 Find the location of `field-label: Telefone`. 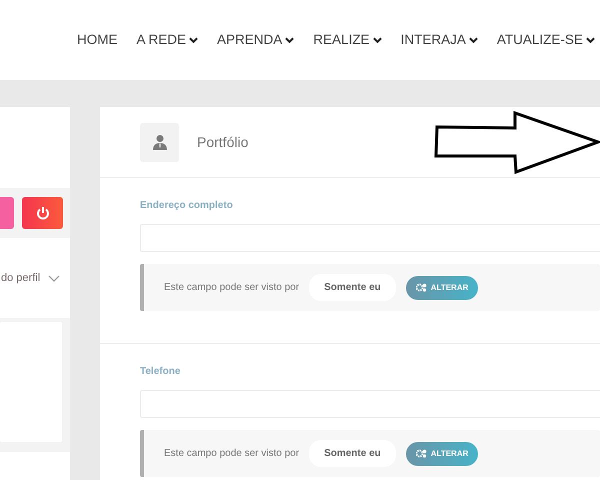

field-label: Telefone is located at coordinates (161, 372).